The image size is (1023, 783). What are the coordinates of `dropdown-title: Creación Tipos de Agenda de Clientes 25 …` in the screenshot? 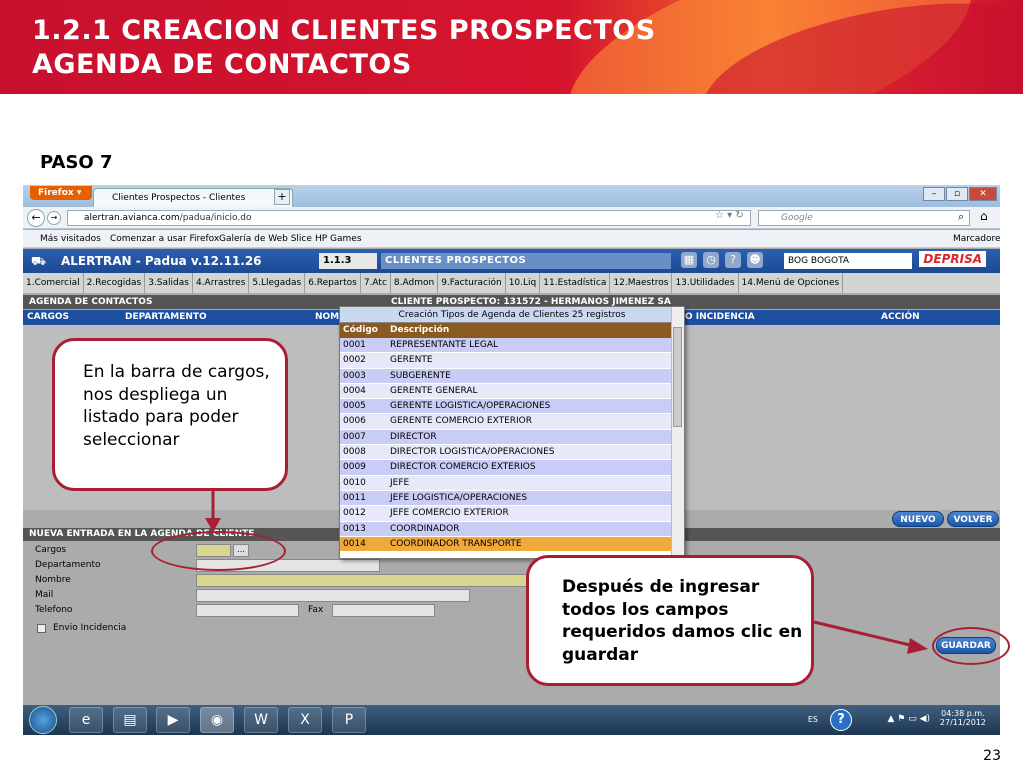 It's located at (512, 315).